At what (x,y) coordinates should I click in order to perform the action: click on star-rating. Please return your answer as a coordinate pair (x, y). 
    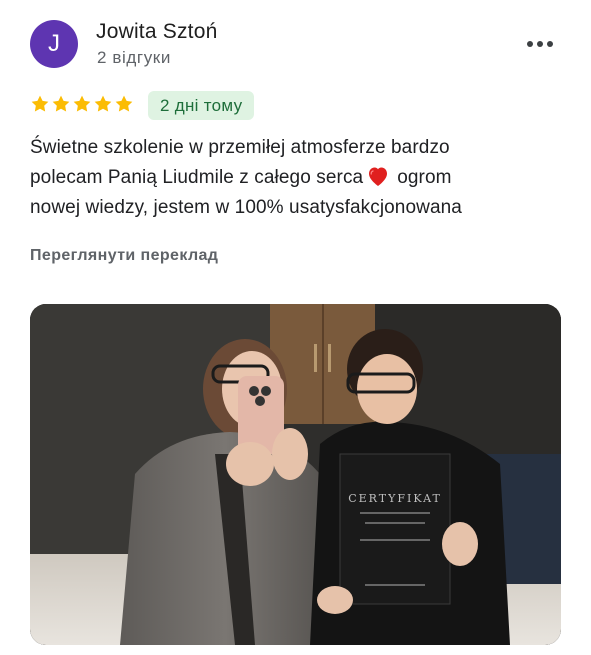
    Looking at the image, I should click on (82, 104).